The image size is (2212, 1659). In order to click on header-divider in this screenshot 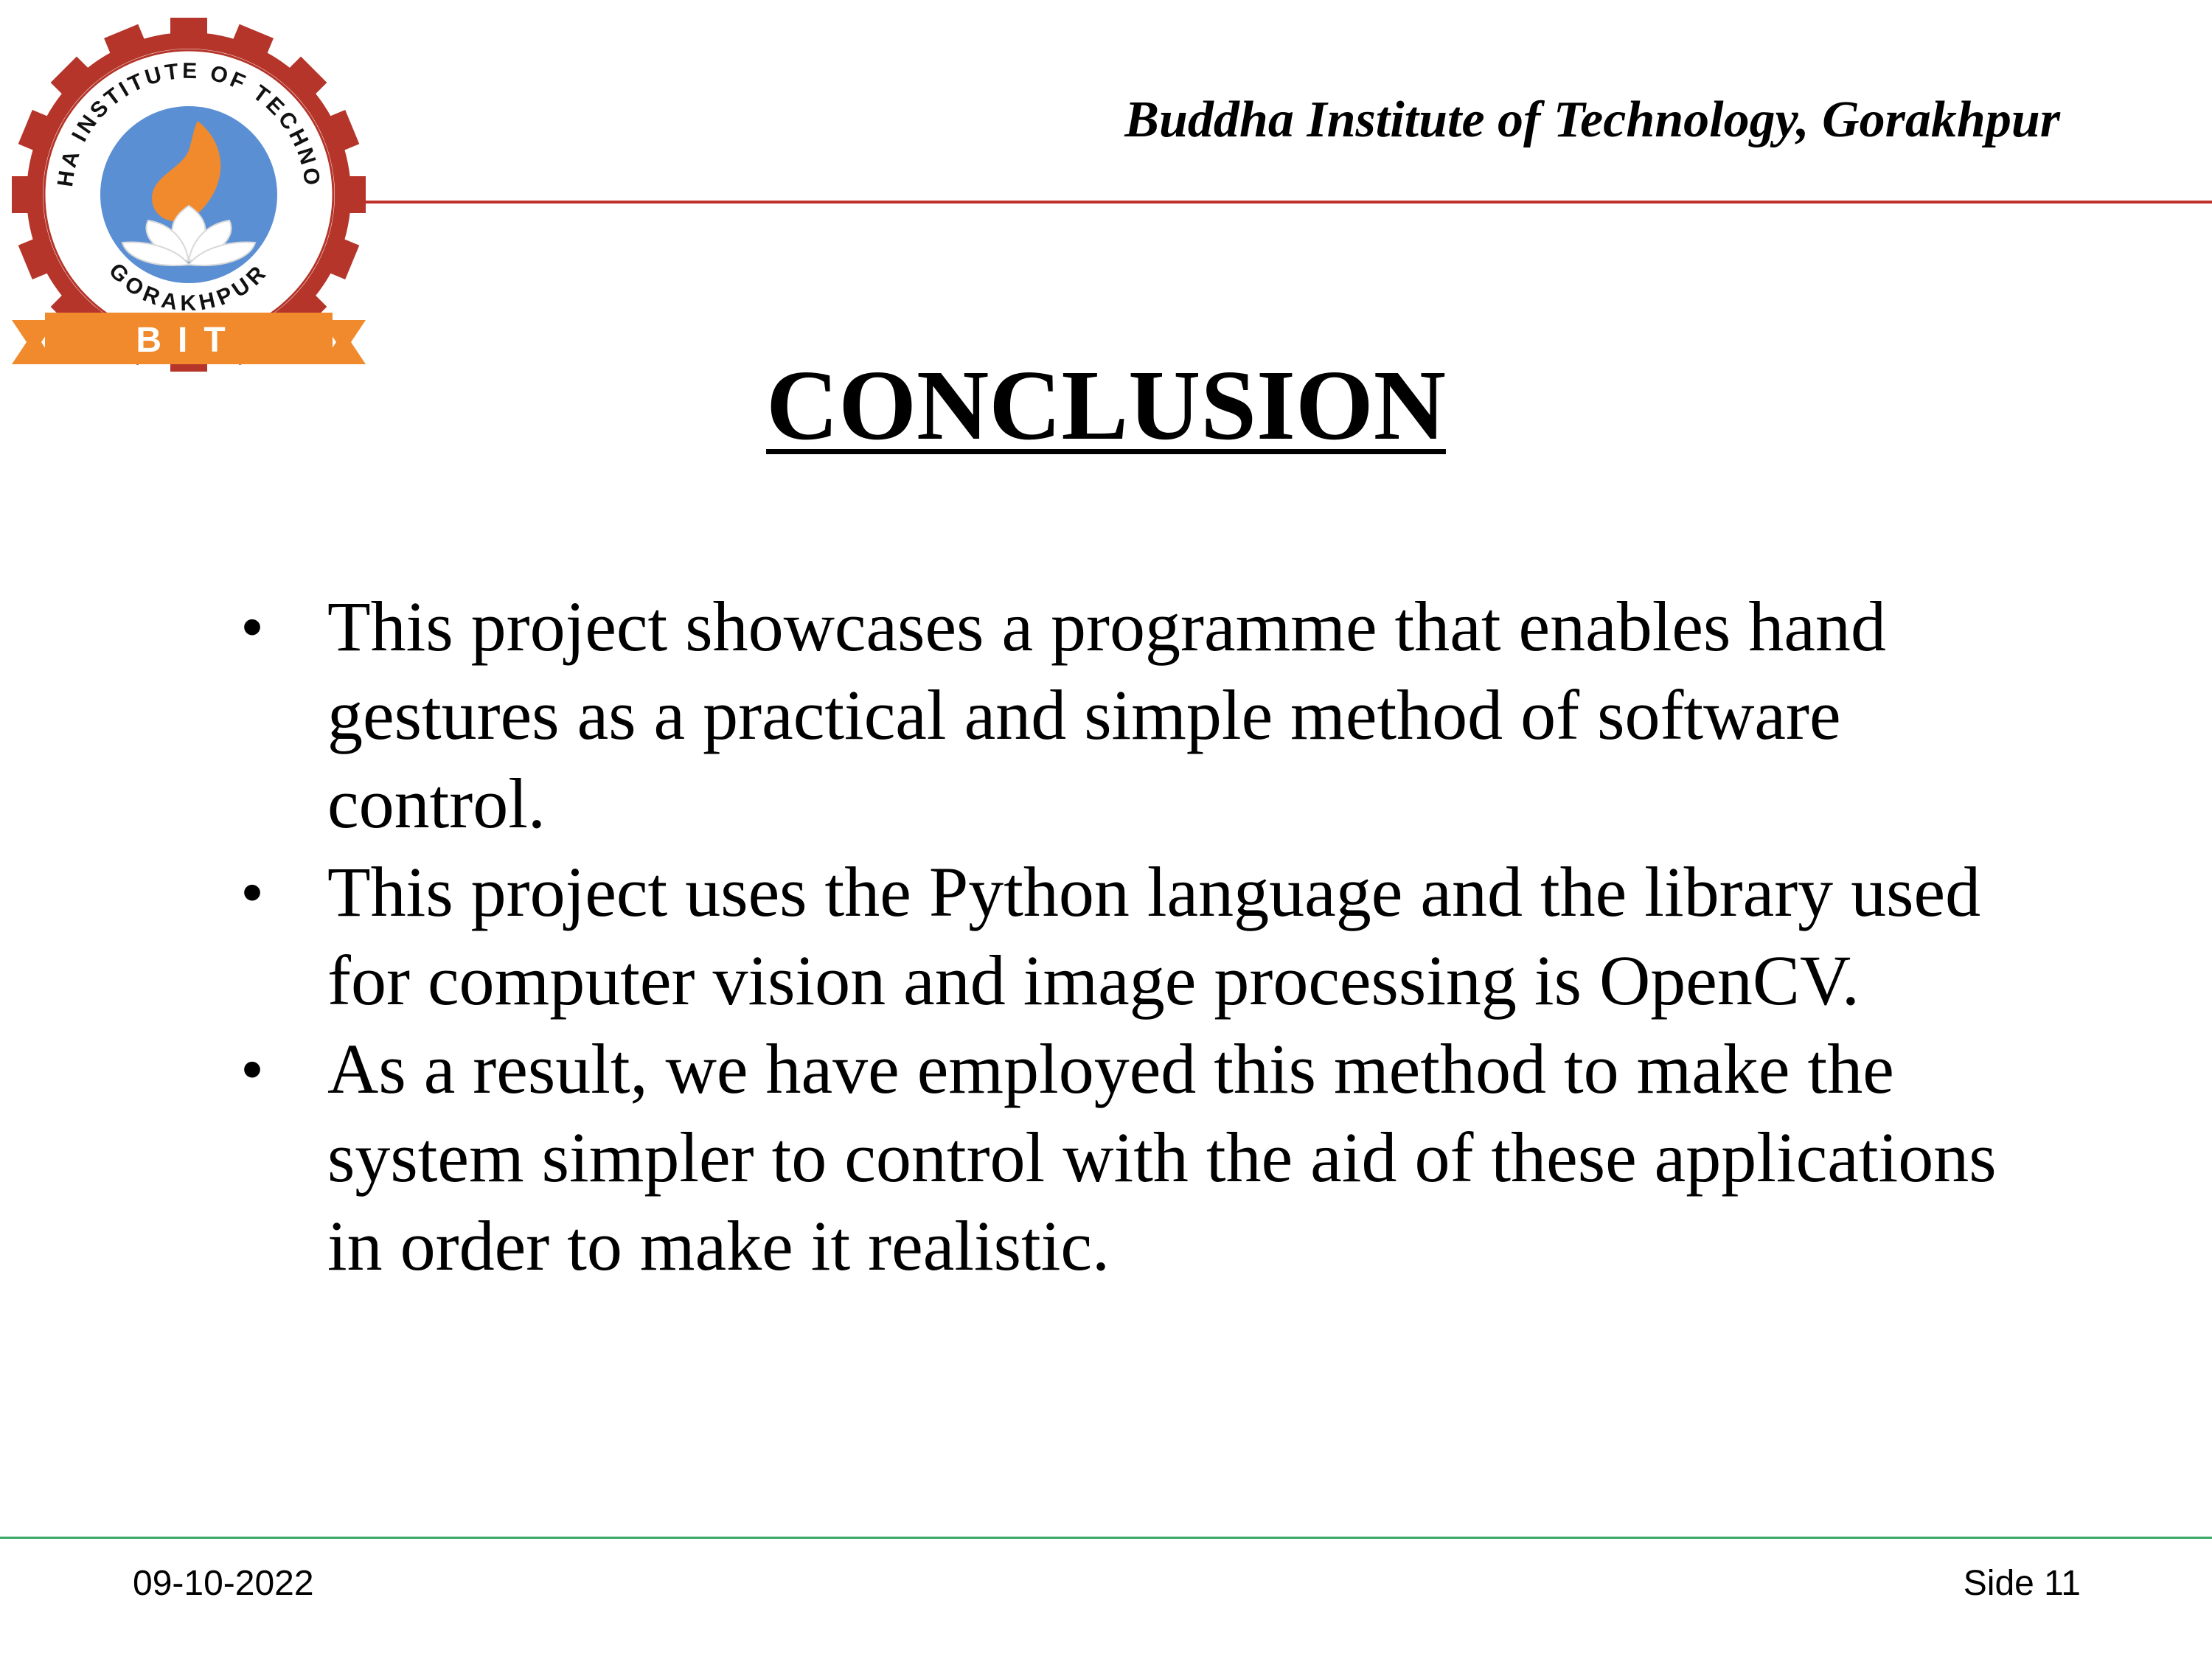, I will do `click(1289, 202)`.